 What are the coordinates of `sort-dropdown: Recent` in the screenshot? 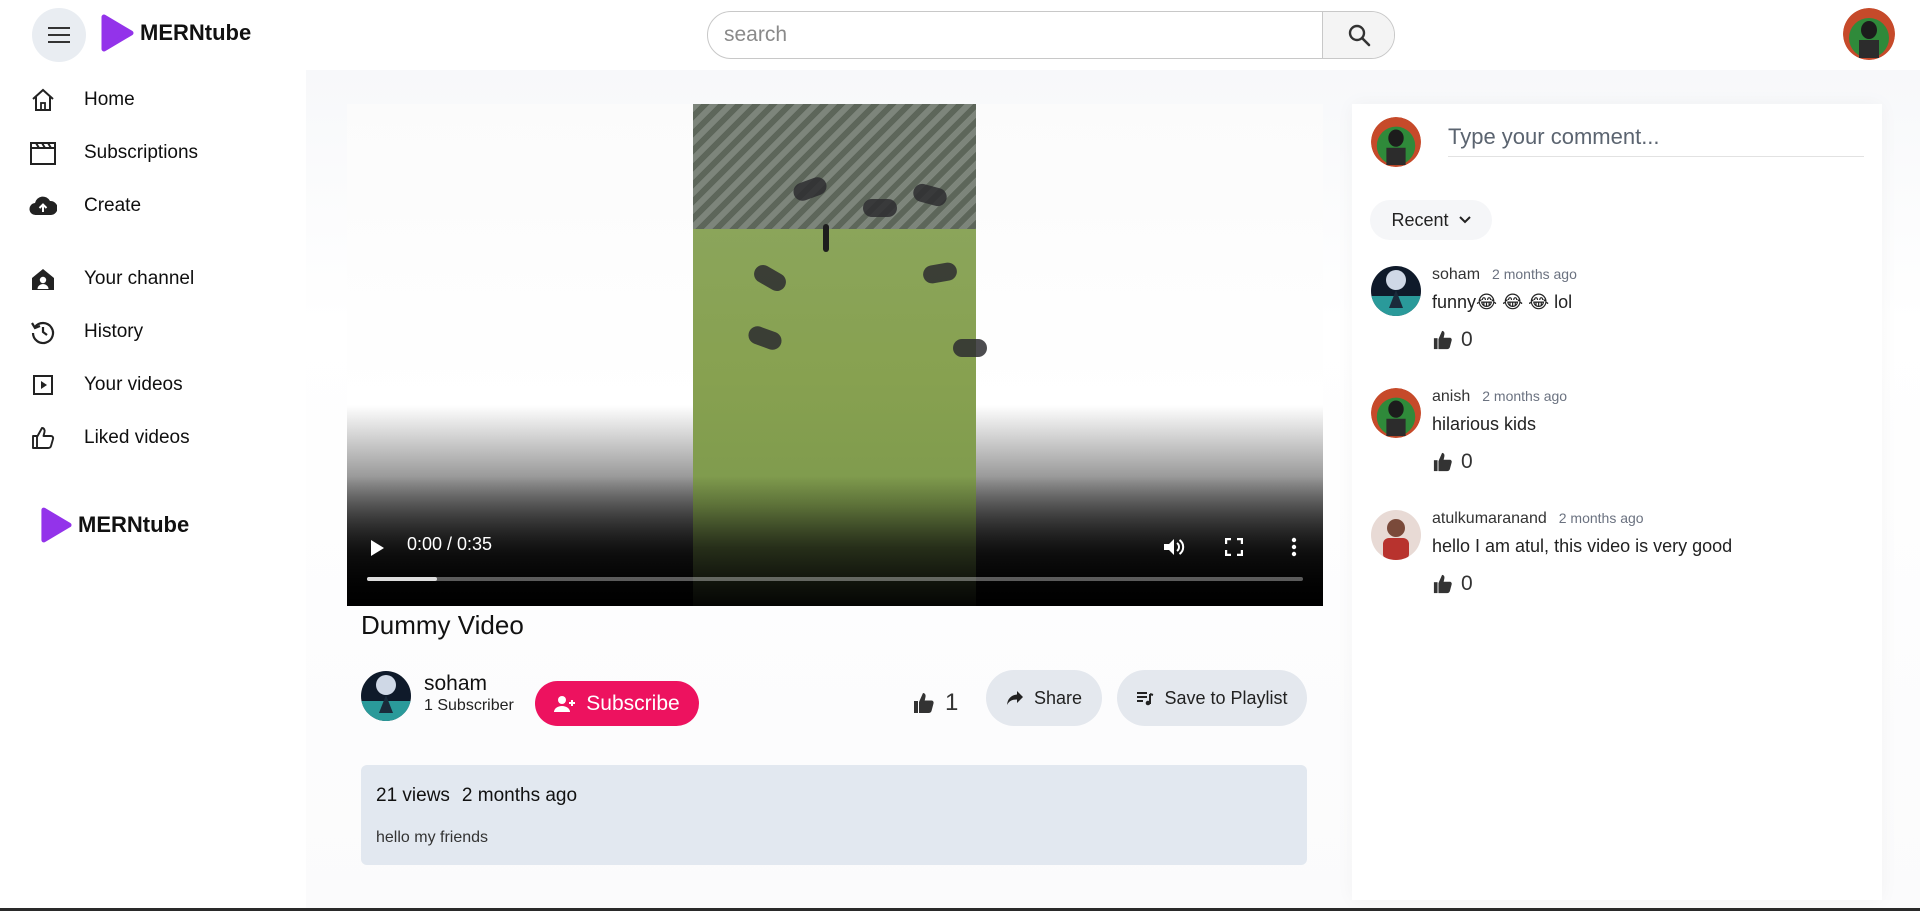 It's located at (1431, 220).